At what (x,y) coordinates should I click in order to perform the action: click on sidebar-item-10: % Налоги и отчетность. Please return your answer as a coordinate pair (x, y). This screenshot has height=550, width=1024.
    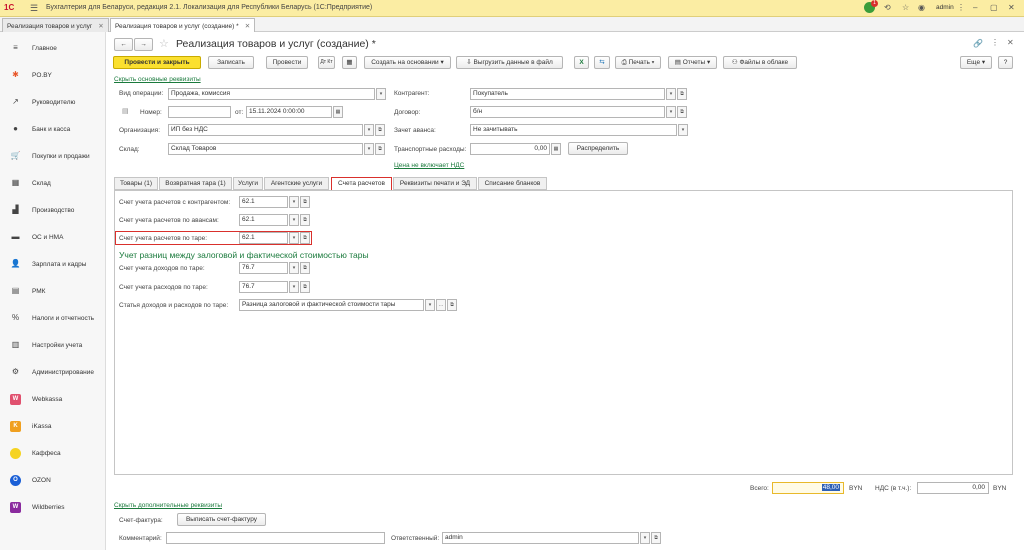
    Looking at the image, I should click on (53, 319).